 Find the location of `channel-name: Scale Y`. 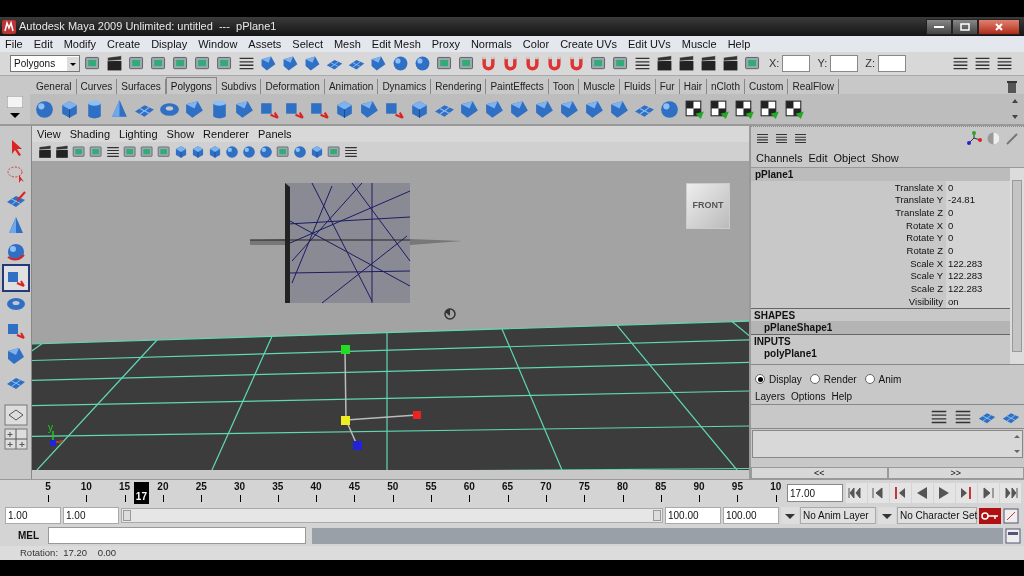

channel-name: Scale Y is located at coordinates (848, 276).